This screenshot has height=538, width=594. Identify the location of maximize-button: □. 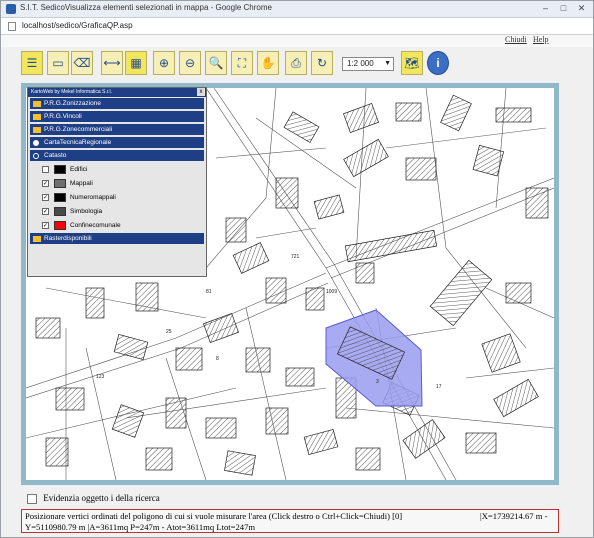
(563, 8).